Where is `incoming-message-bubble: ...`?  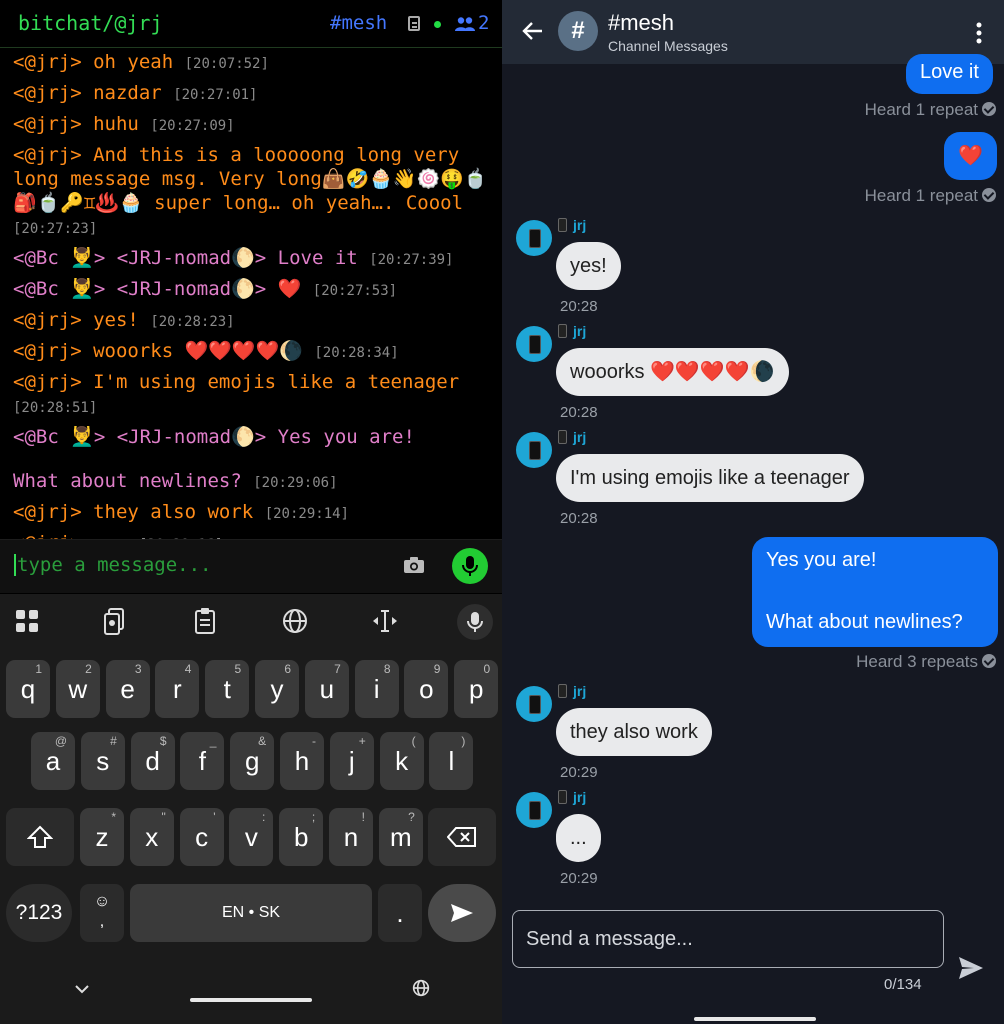
incoming-message-bubble: ... is located at coordinates (578, 838).